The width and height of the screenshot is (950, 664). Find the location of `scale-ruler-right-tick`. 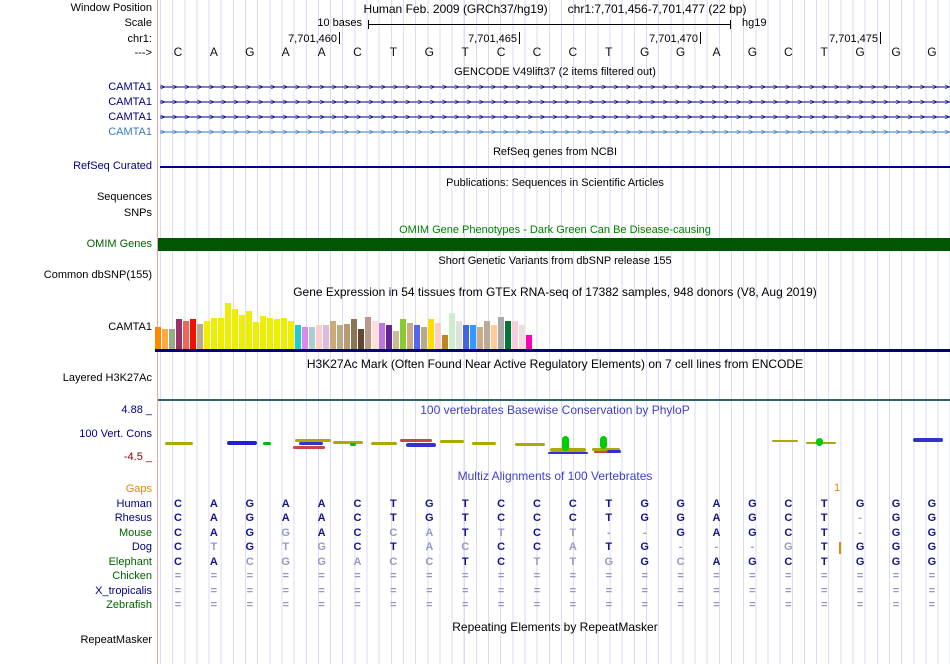

scale-ruler-right-tick is located at coordinates (731, 24).